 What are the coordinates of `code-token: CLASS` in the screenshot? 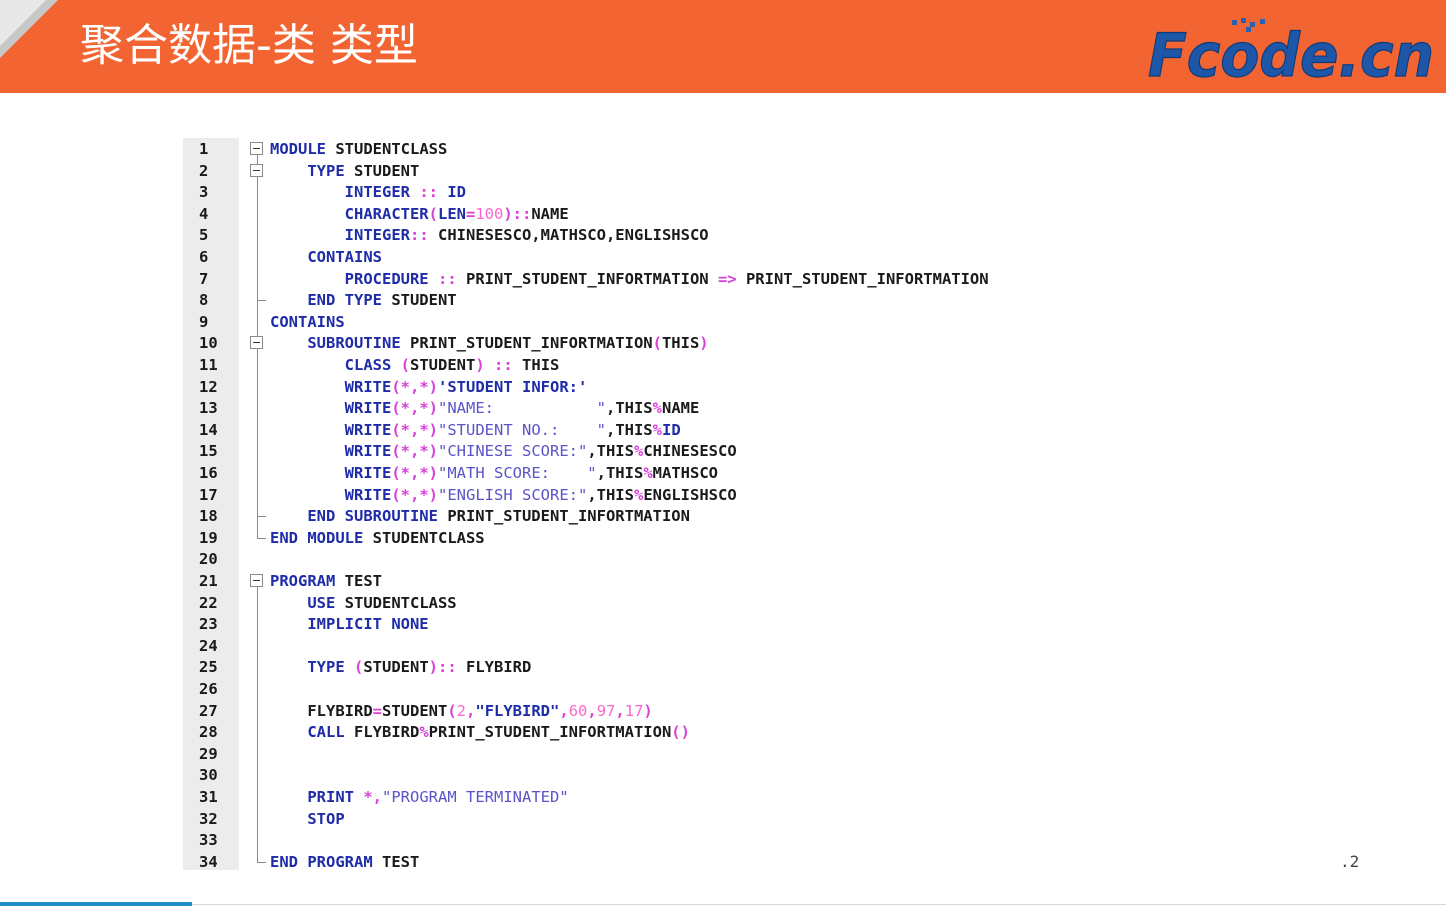 It's located at (368, 365).